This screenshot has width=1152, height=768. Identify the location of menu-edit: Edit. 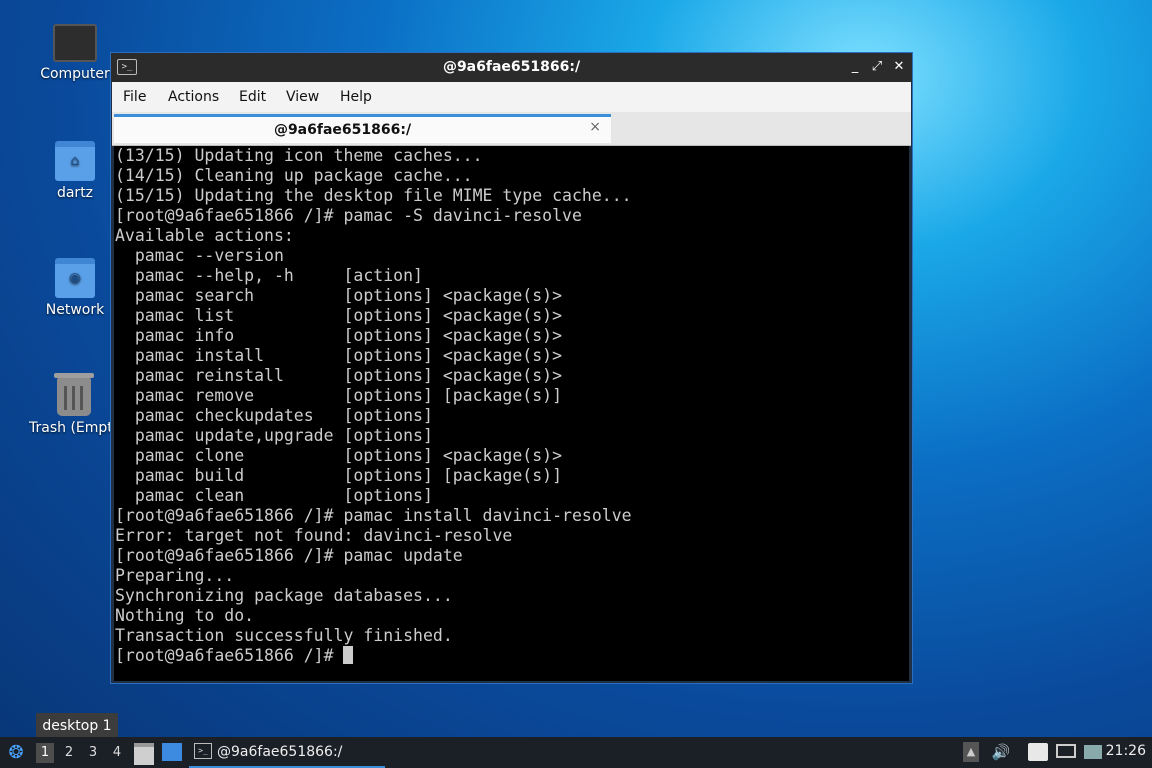
(252, 97).